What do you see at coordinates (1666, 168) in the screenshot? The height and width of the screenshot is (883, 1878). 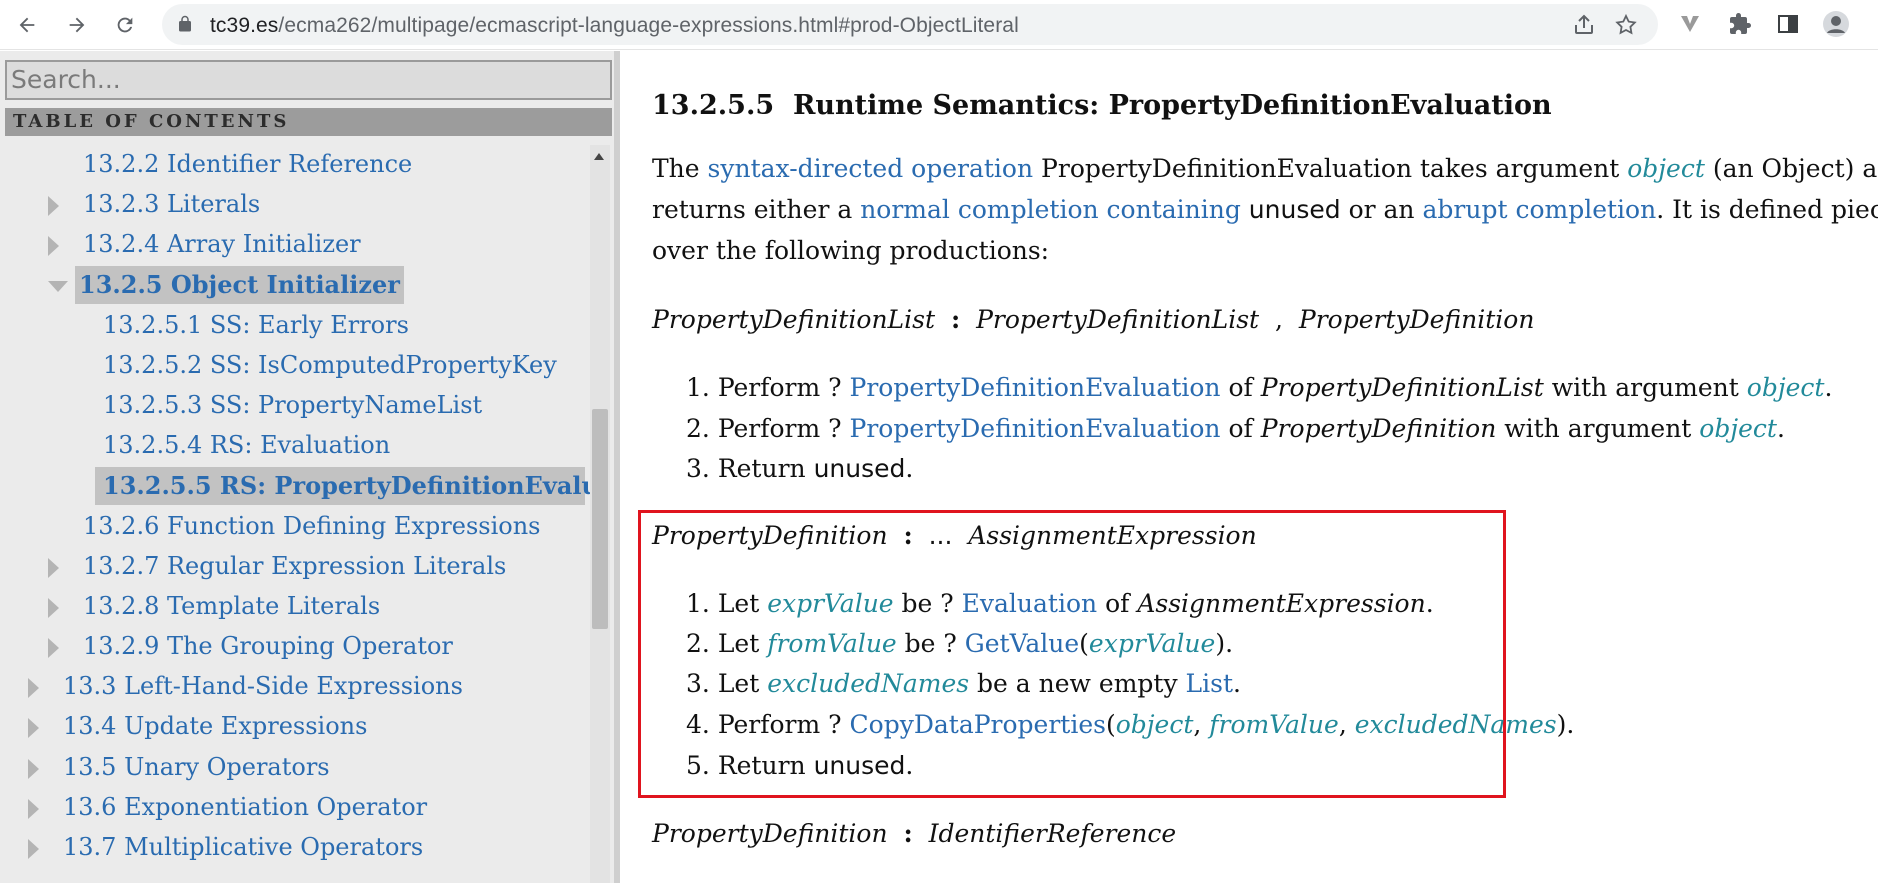 I see `var-object: object` at bounding box center [1666, 168].